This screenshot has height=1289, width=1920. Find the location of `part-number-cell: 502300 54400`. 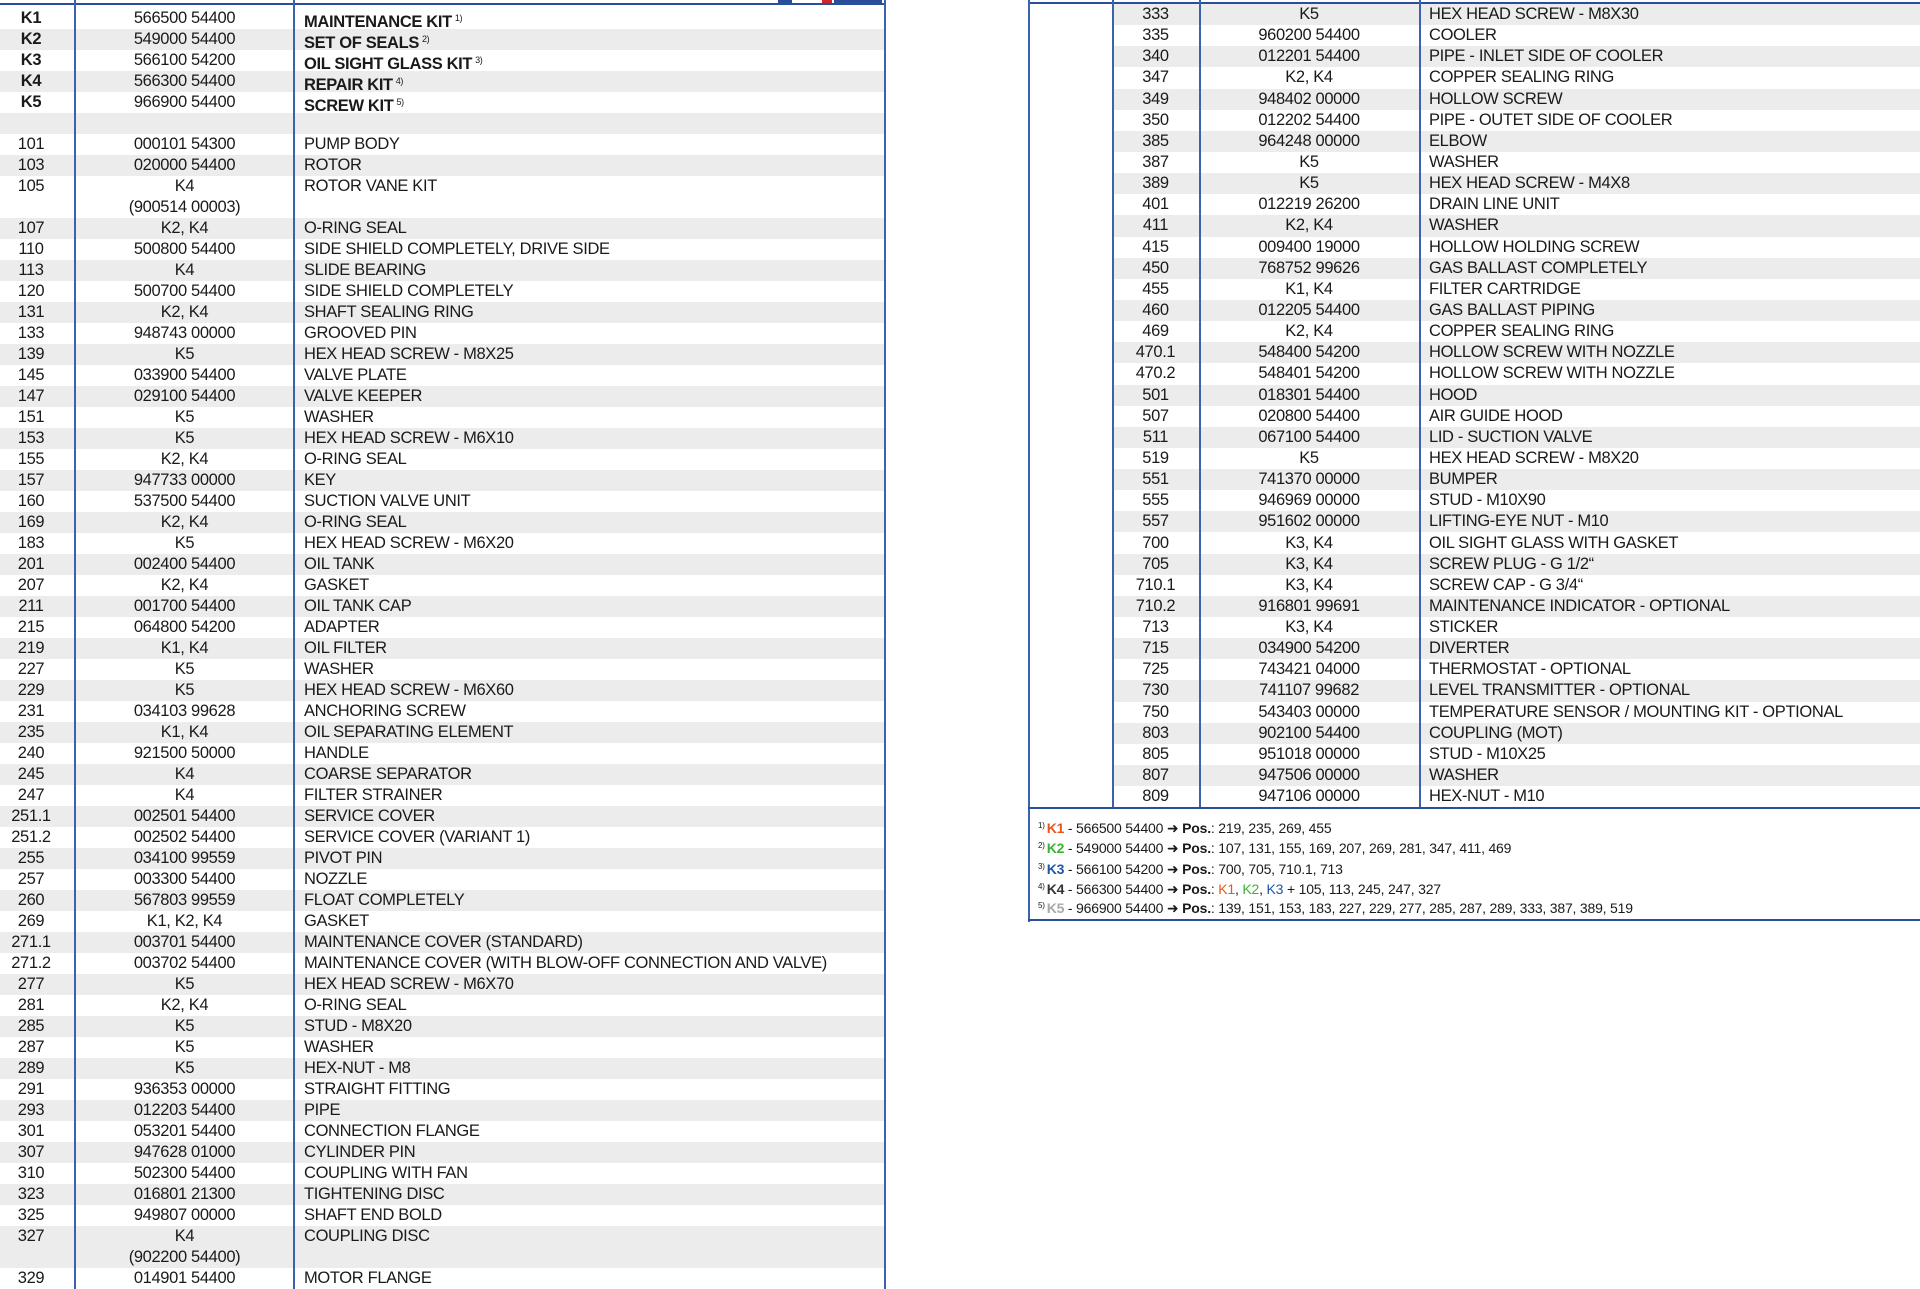

part-number-cell: 502300 54400 is located at coordinates (184, 1173).